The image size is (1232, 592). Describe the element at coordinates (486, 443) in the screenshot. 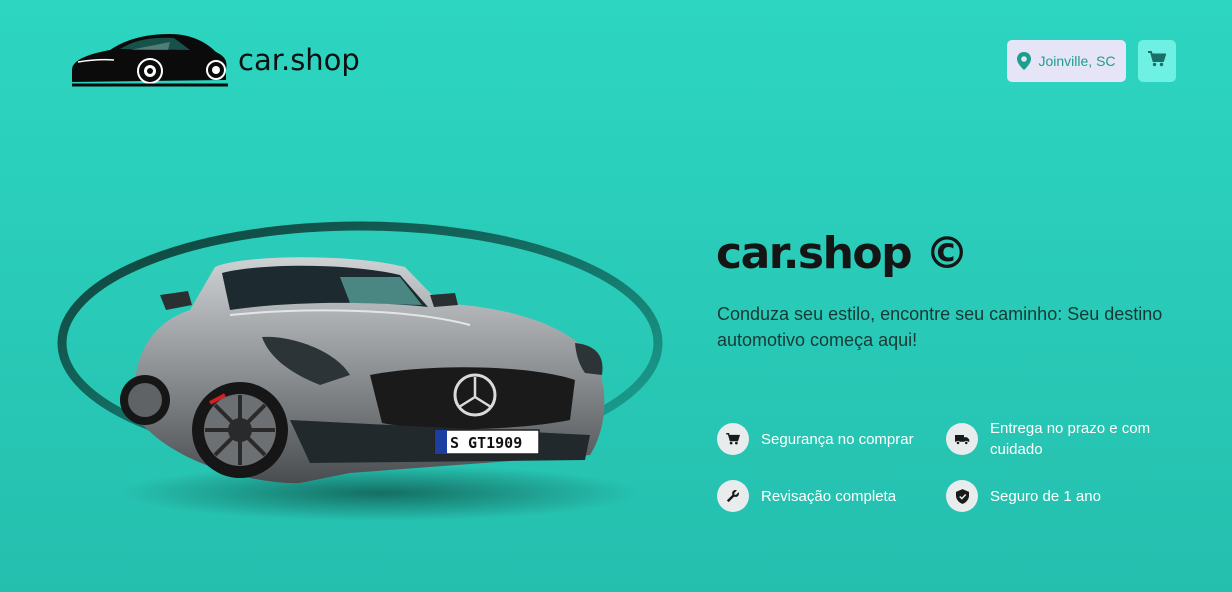

I see `license-plate: S GT1909` at that location.